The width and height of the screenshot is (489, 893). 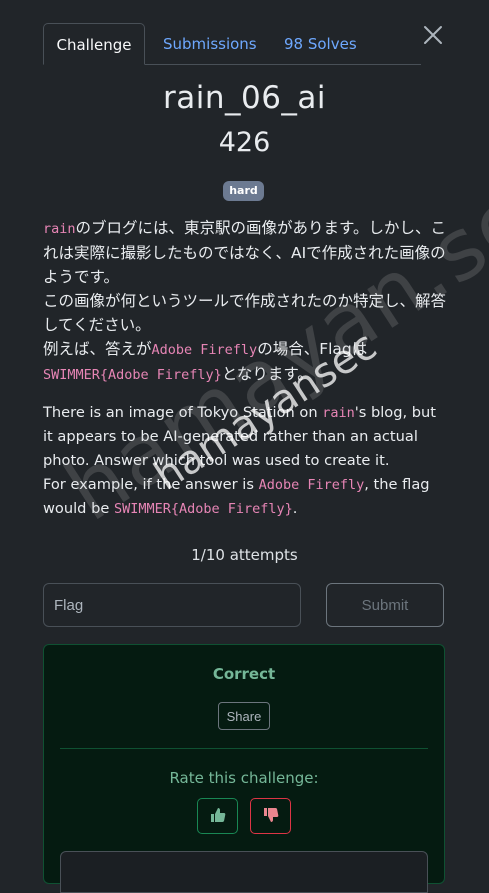 What do you see at coordinates (244, 98) in the screenshot?
I see `challenge-title: rain_06_ai` at bounding box center [244, 98].